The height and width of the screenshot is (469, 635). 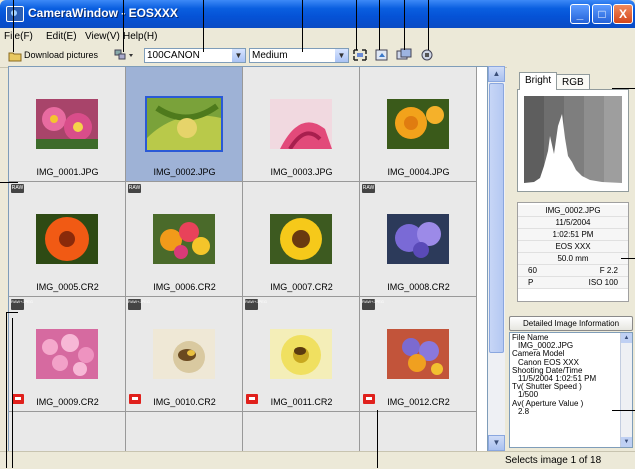 What do you see at coordinates (418, 354) in the screenshot?
I see `thumbnail-cell: RAW+JPEG IMG_0012.CR2` at bounding box center [418, 354].